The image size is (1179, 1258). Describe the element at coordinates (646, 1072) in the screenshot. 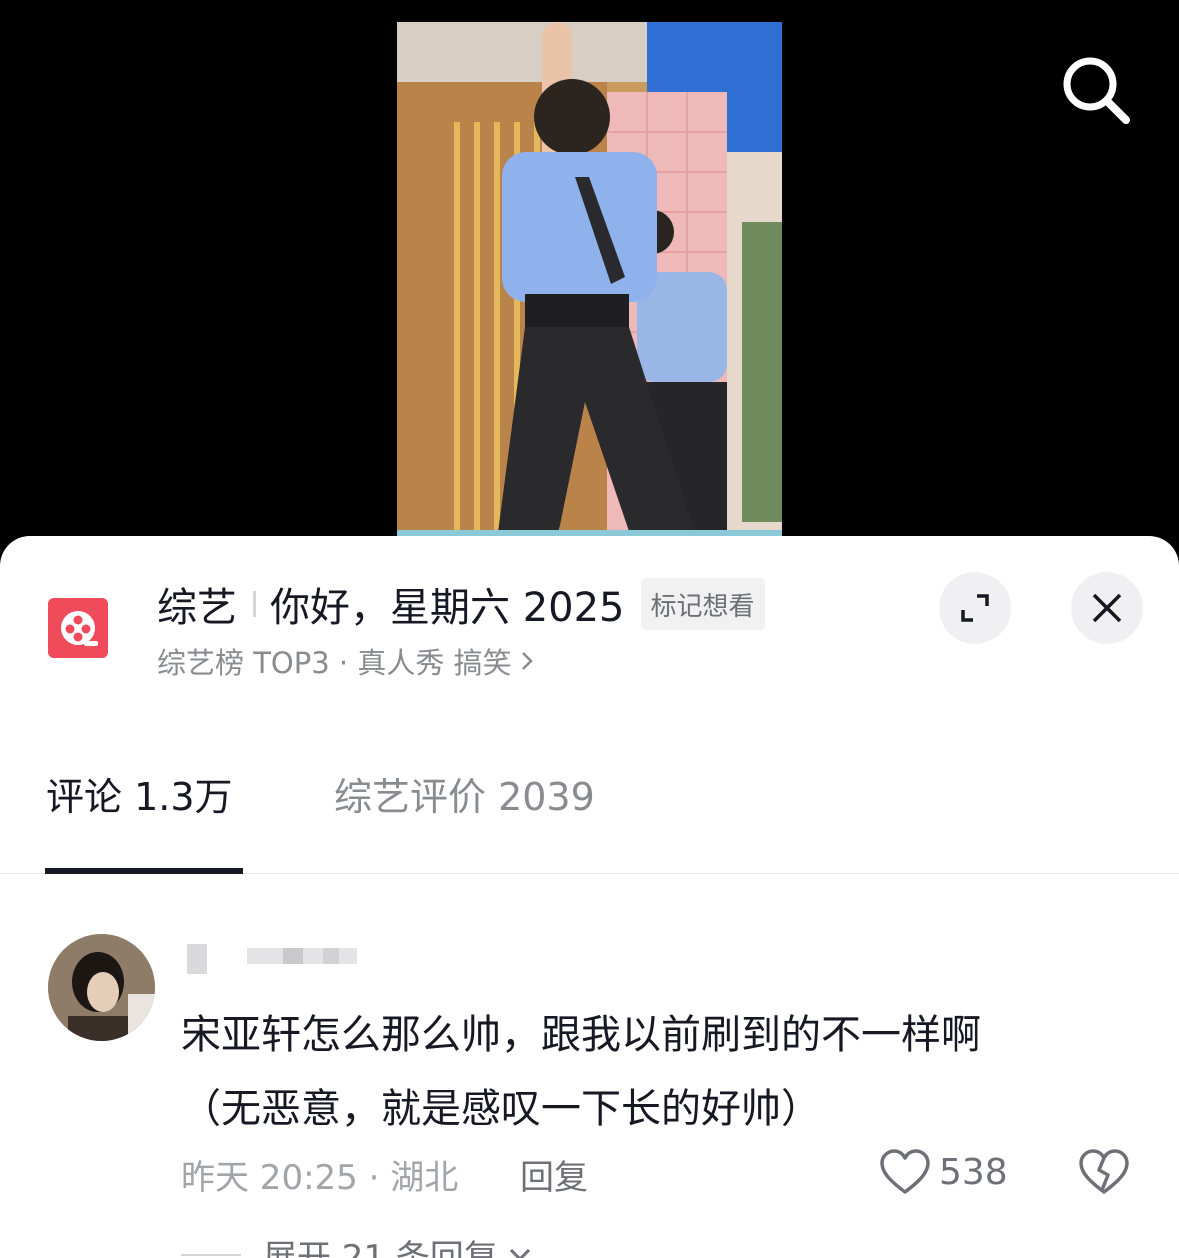

I see `comment-text: 宋亚轩怎么那么帅，跟我以前刷到的不一样啊 （无恶意，就是感叹一下长的好帅）` at that location.